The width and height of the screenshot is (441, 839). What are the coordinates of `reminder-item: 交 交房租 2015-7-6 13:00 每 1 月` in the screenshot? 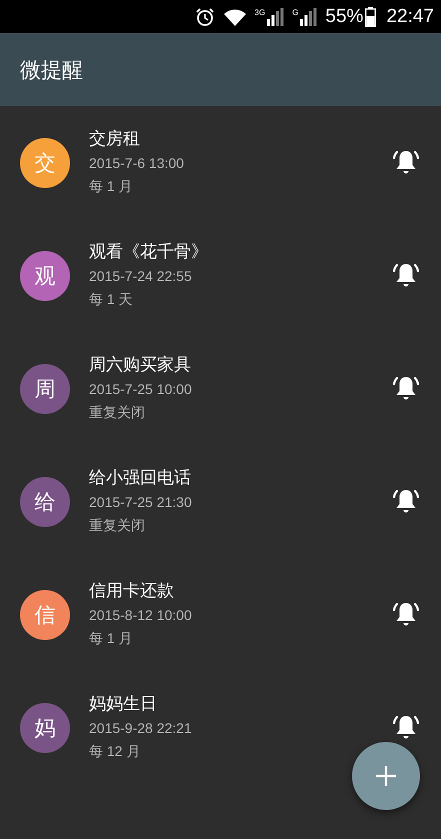 It's located at (220, 162).